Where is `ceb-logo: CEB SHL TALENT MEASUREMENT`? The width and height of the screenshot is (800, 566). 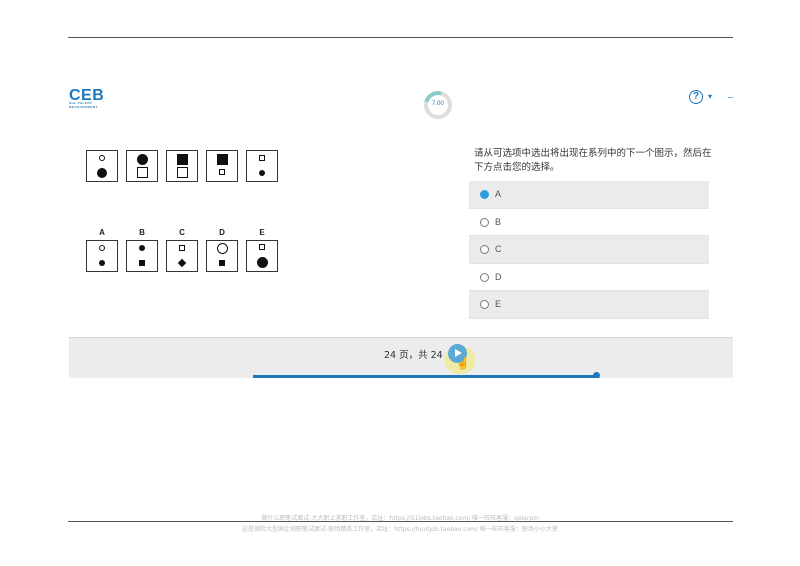 ceb-logo: CEB SHL TALENT MEASUREMENT is located at coordinates (86, 99).